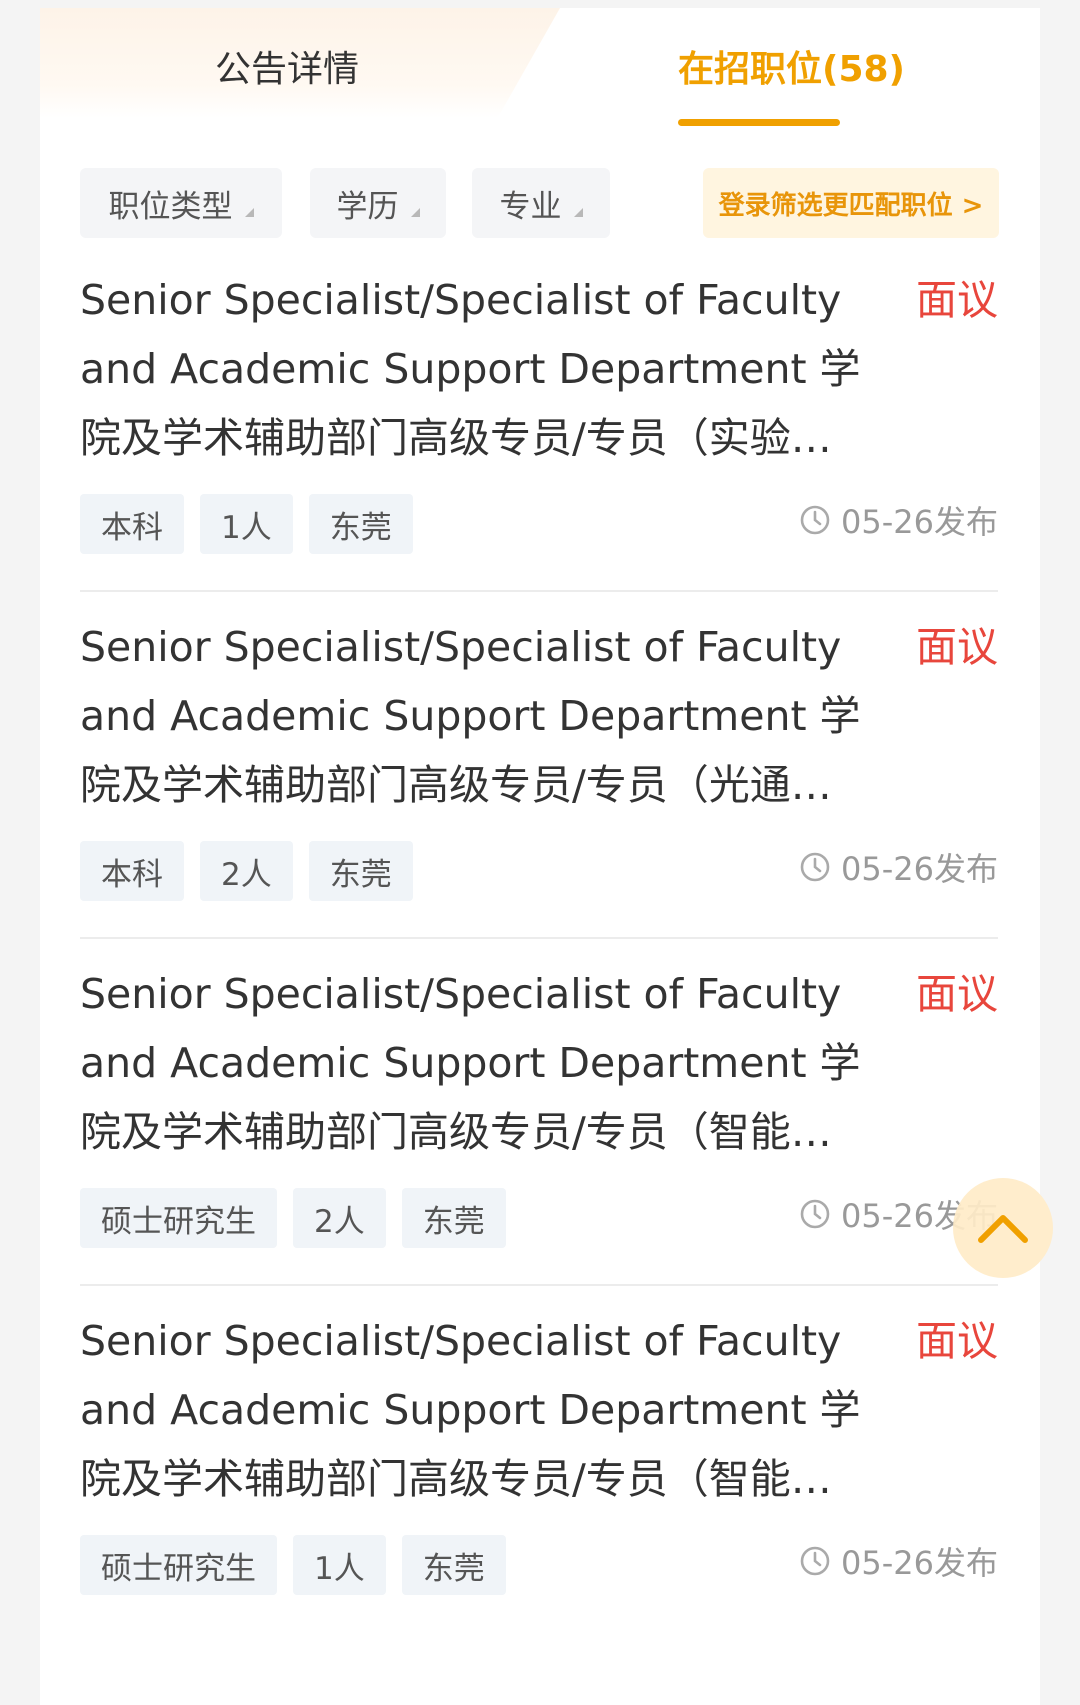  I want to click on back-to-top-button, so click(1003, 1228).